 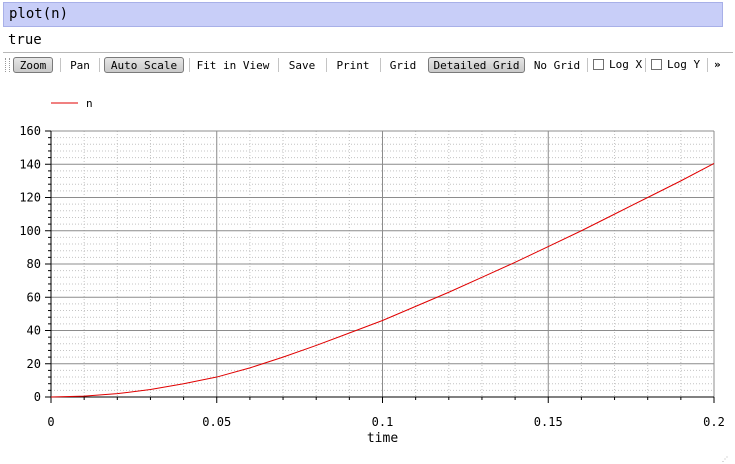 What do you see at coordinates (34, 364) in the screenshot?
I see `y-tick-label: 20` at bounding box center [34, 364].